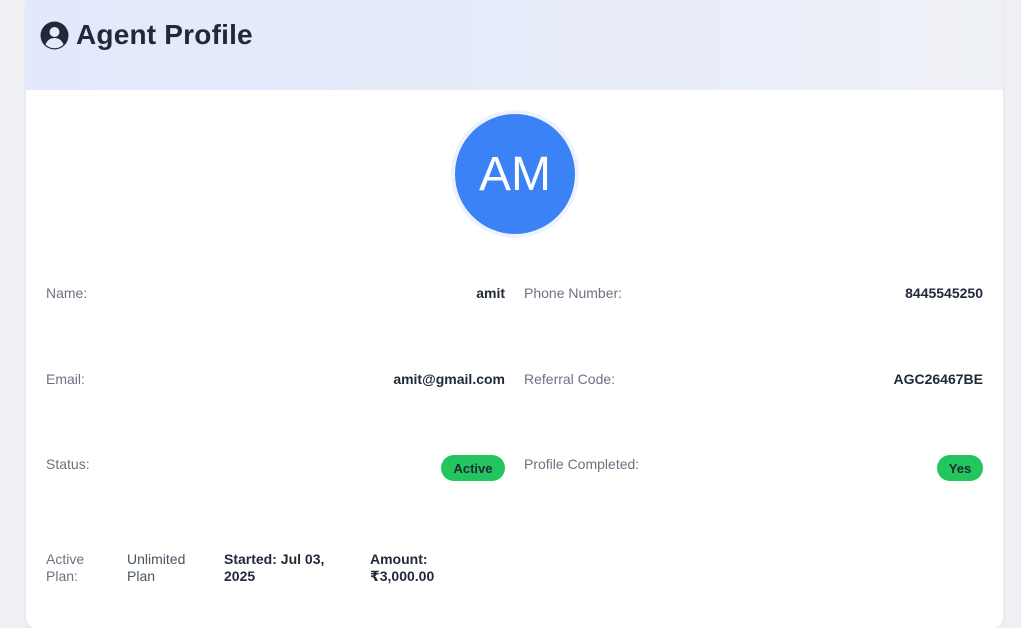 The height and width of the screenshot is (628, 1021). I want to click on page-title: Agent Profile, so click(164, 34).